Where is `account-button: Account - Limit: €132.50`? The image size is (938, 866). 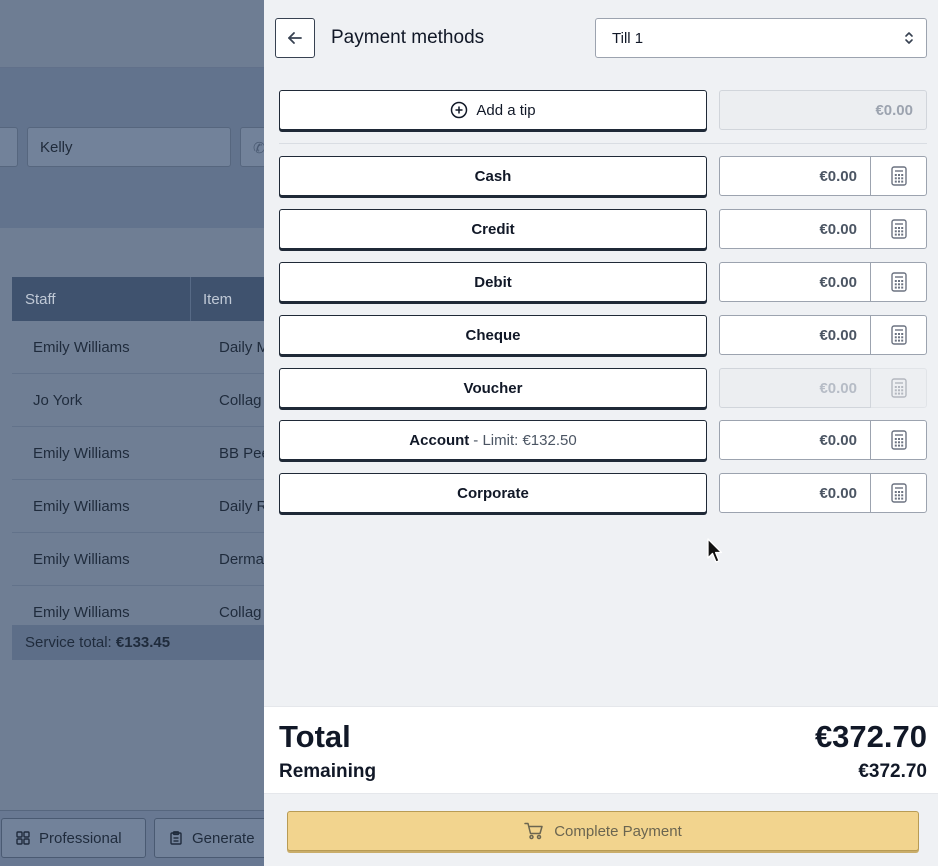
account-button: Account - Limit: €132.50 is located at coordinates (493, 440).